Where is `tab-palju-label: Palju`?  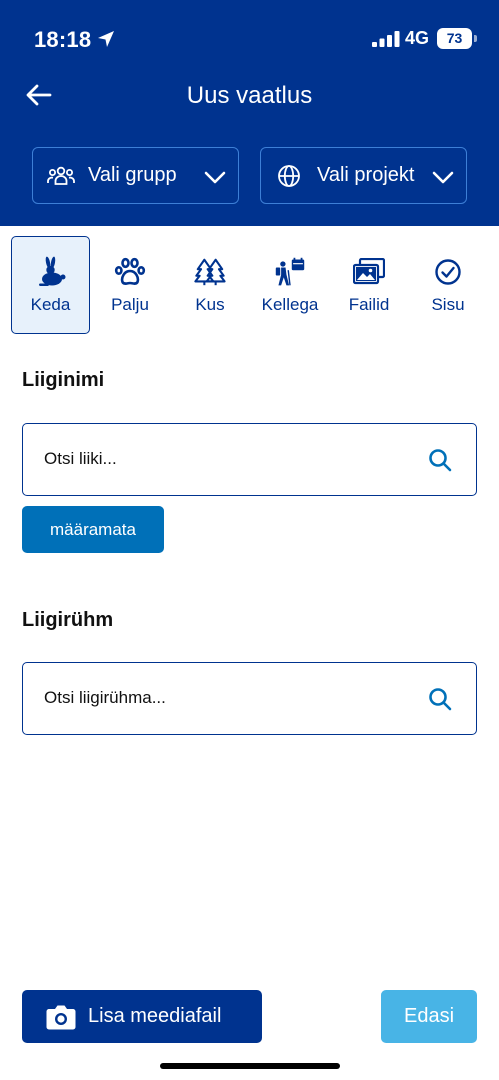
tab-palju-label: Palju is located at coordinates (130, 304).